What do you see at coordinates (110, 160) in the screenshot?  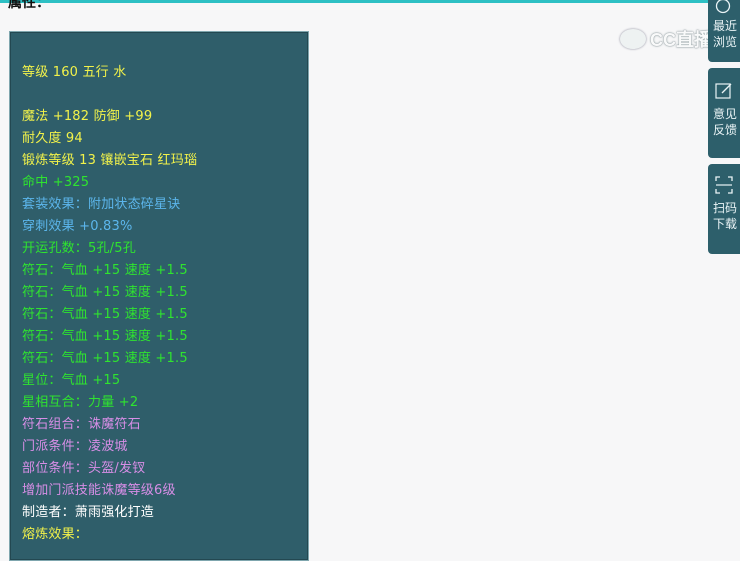 I see `attribute-line: 锻炼等级 13 镶嵌宝石 红玛瑙` at bounding box center [110, 160].